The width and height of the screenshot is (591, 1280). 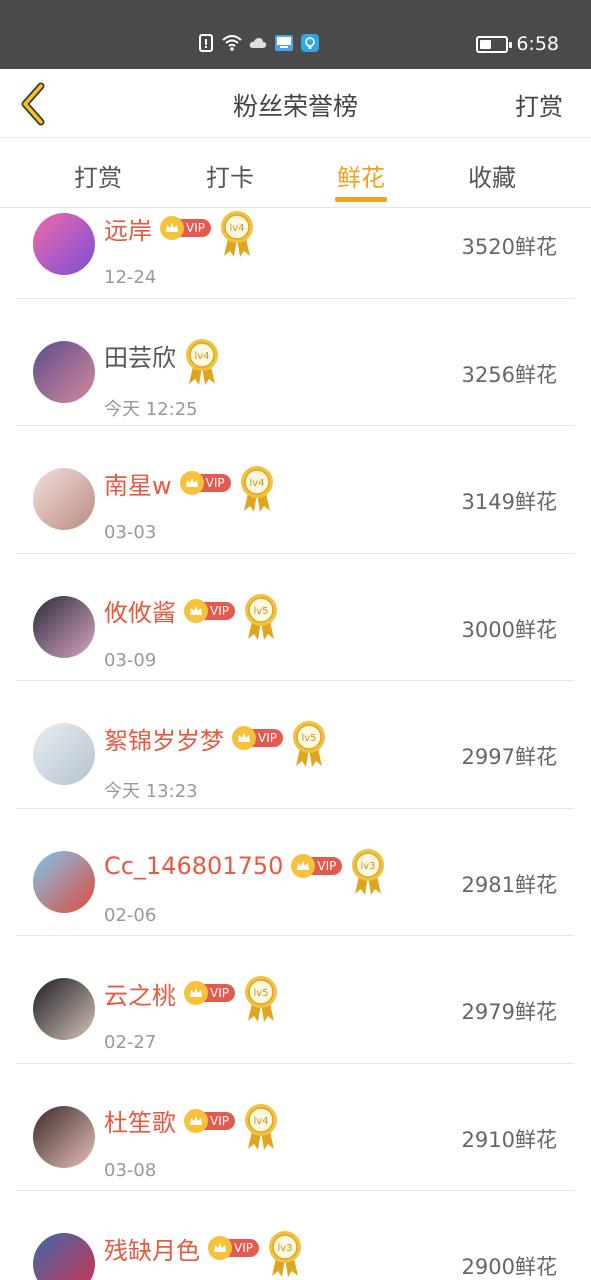 I want to click on image-app-icon, so click(x=284, y=43).